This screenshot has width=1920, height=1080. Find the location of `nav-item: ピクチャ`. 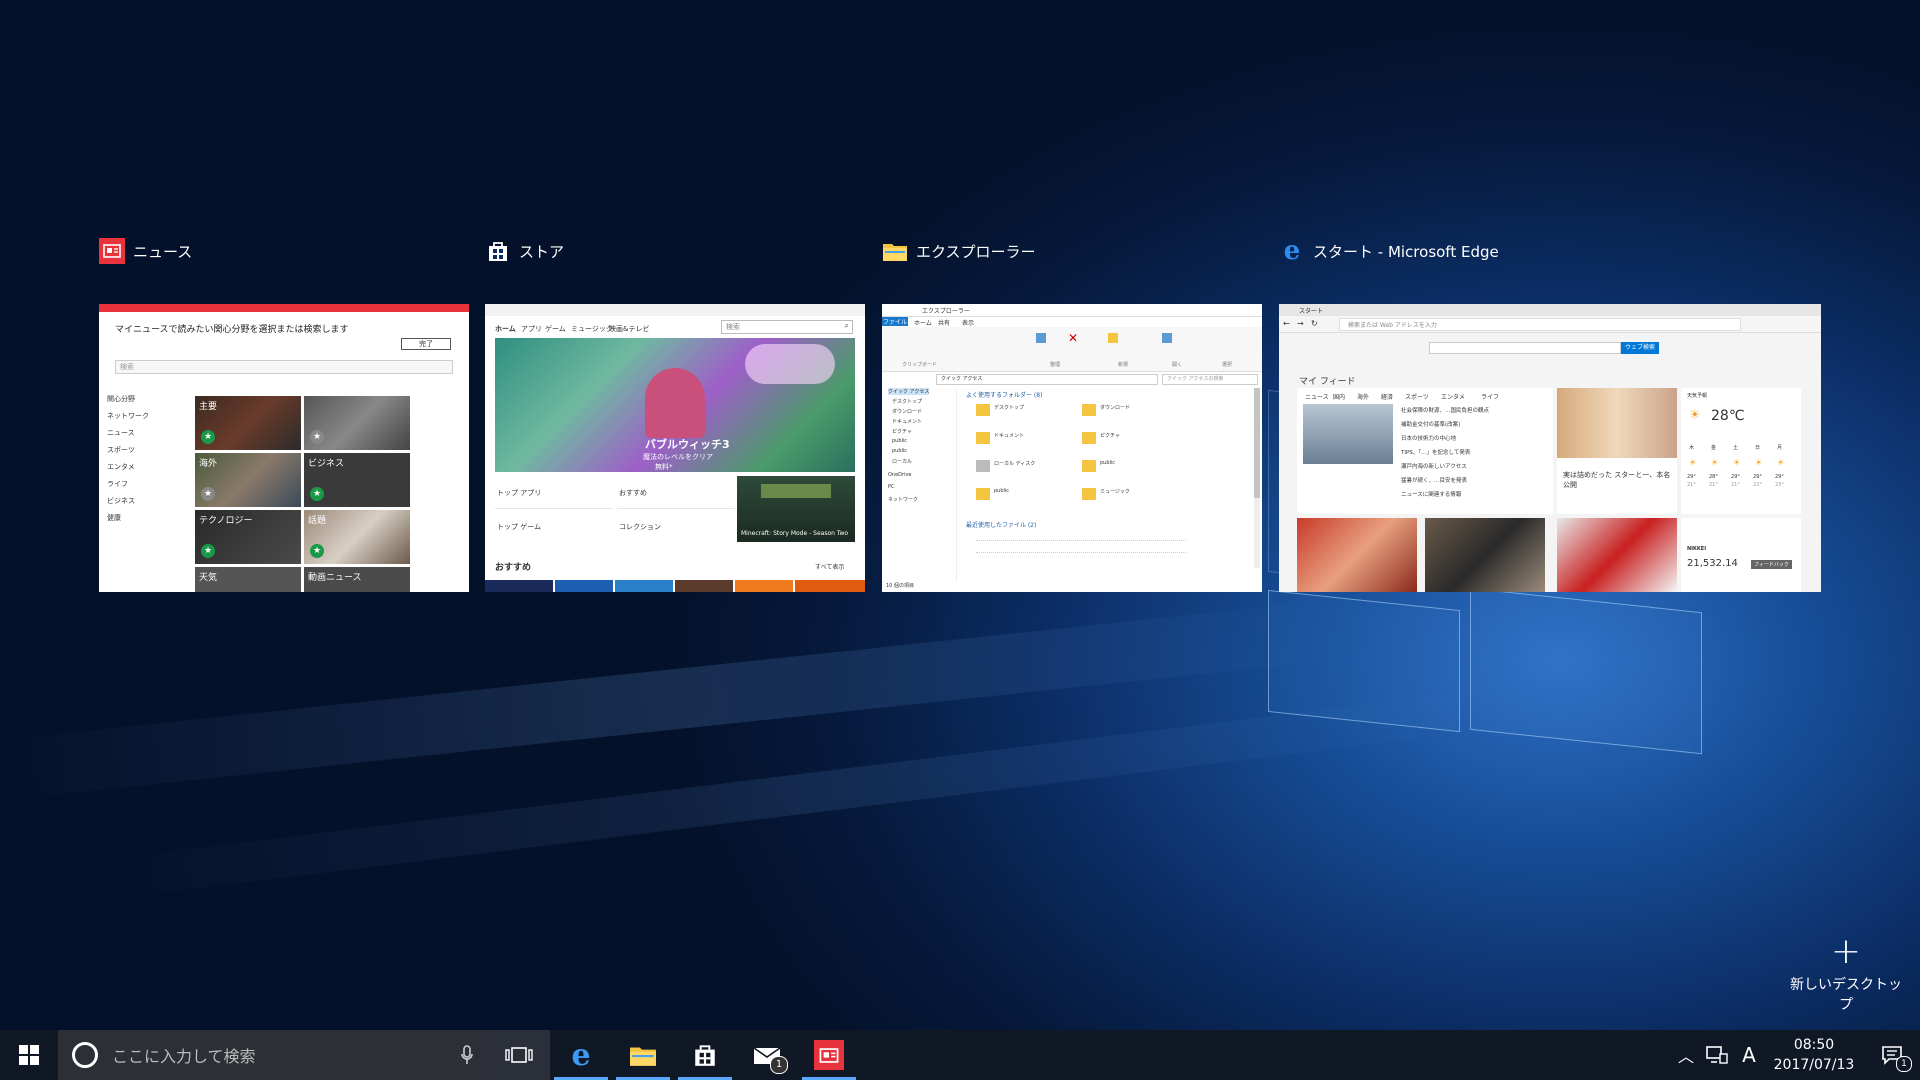

nav-item: ピクチャ is located at coordinates (902, 431).